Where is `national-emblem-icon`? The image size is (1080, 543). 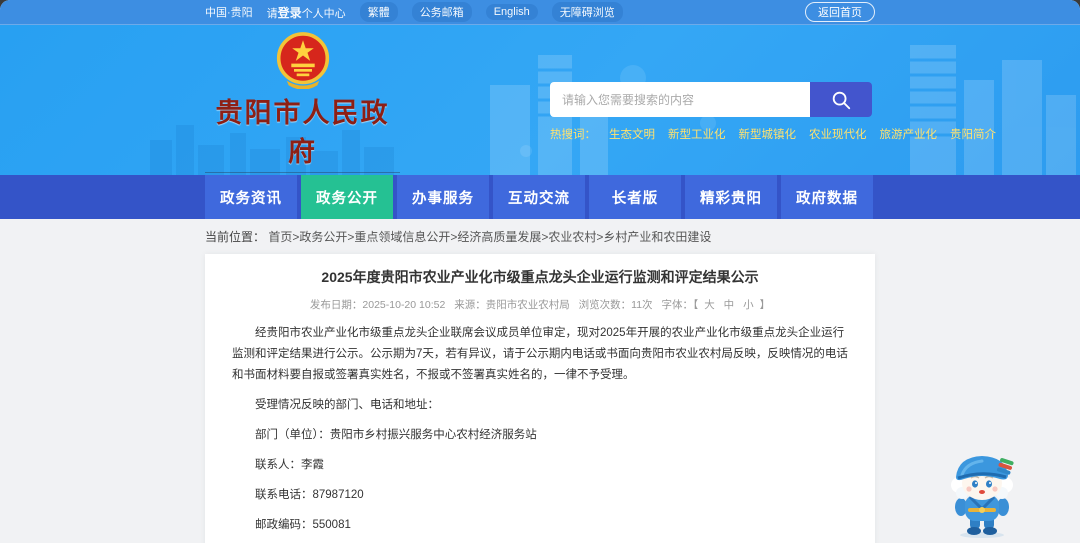
national-emblem-icon is located at coordinates (302, 60).